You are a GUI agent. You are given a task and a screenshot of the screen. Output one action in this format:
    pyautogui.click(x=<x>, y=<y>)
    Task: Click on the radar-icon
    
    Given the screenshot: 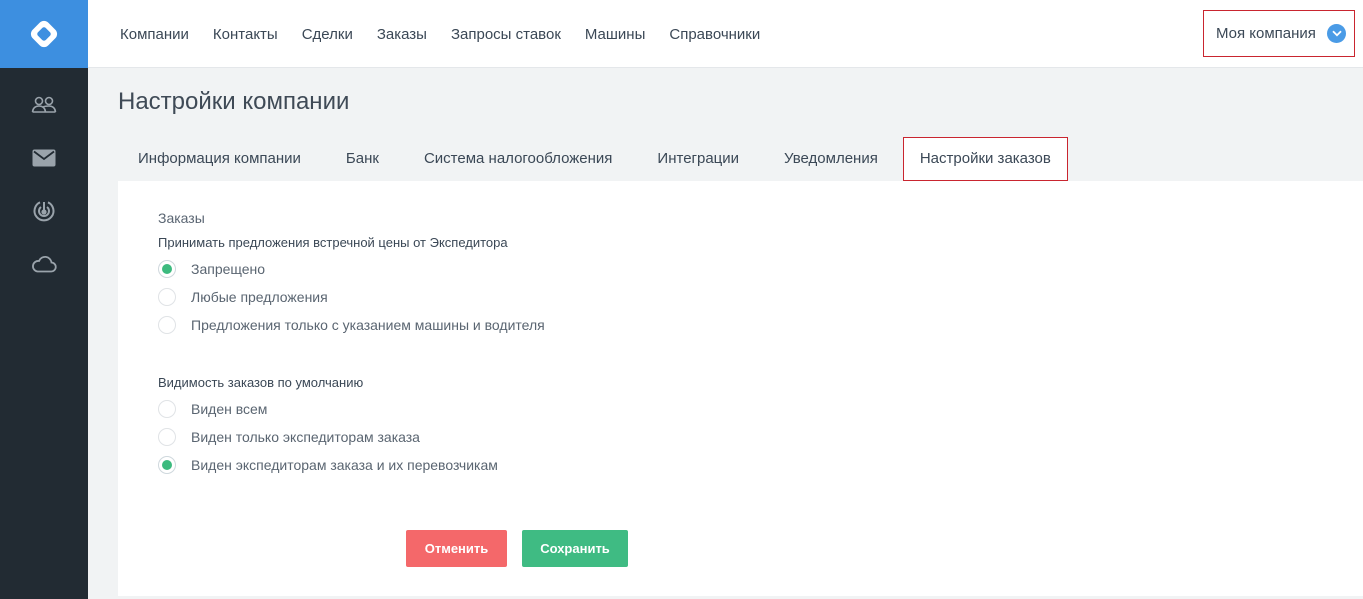 What is the action you would take?
    pyautogui.click(x=44, y=210)
    